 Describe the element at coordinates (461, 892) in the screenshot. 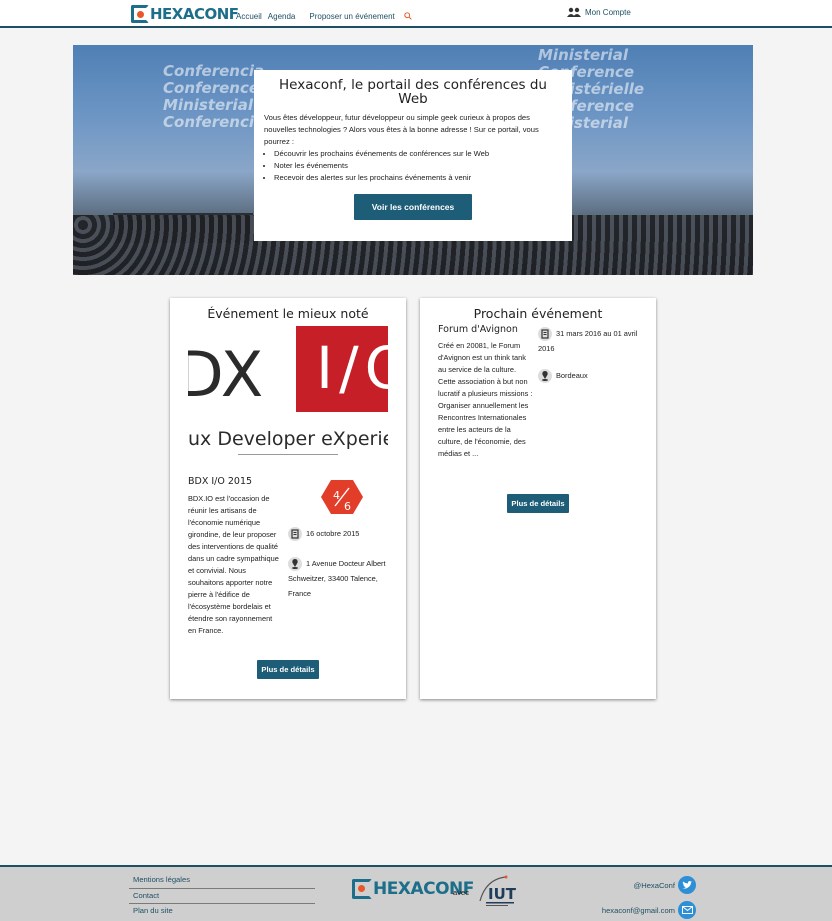

I see `footer-with-label: avec` at that location.